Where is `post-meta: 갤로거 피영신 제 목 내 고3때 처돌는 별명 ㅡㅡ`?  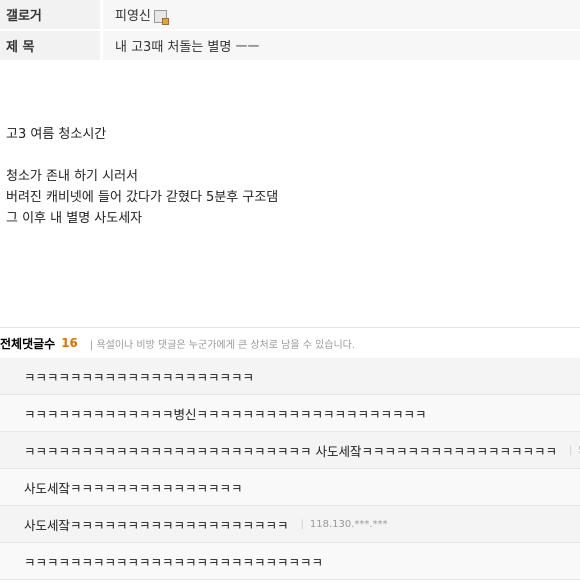 post-meta: 갤로거 피영신 제 목 내 고3때 처돌는 별명 ㅡㅡ is located at coordinates (290, 30).